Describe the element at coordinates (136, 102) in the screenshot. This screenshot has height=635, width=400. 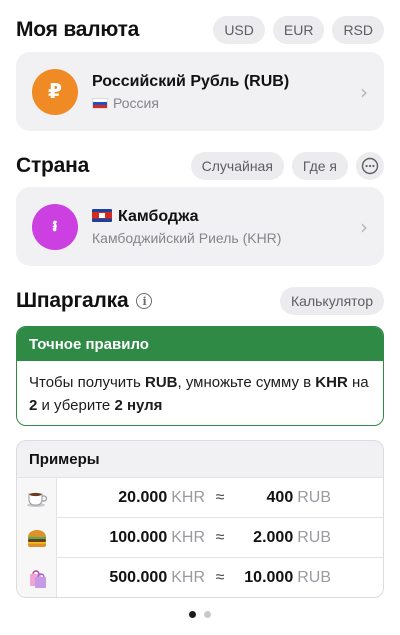
I see `my-currency-country: Россия` at that location.